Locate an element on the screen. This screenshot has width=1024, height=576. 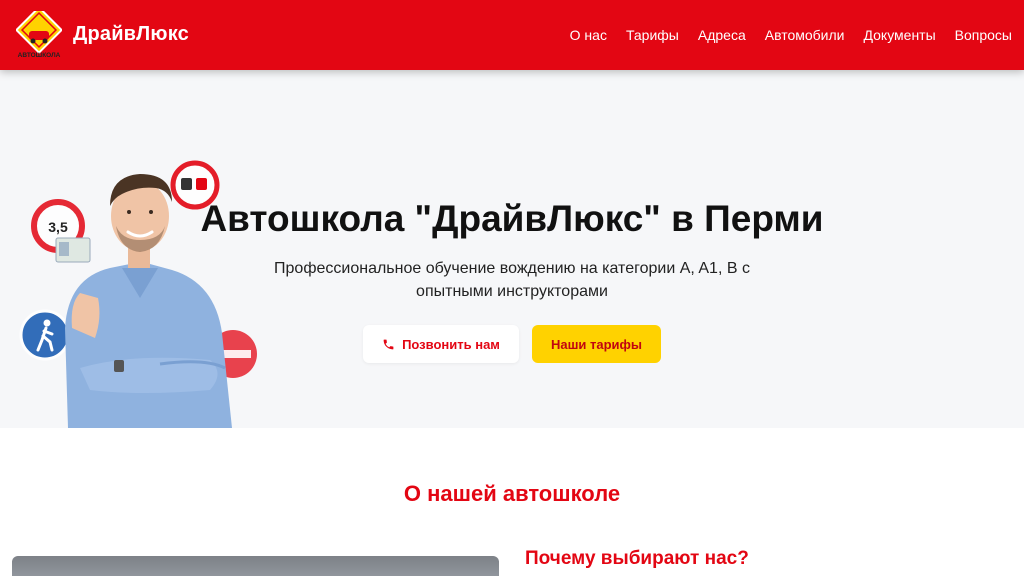
pedestrian-sign-icon is located at coordinates (45, 335).